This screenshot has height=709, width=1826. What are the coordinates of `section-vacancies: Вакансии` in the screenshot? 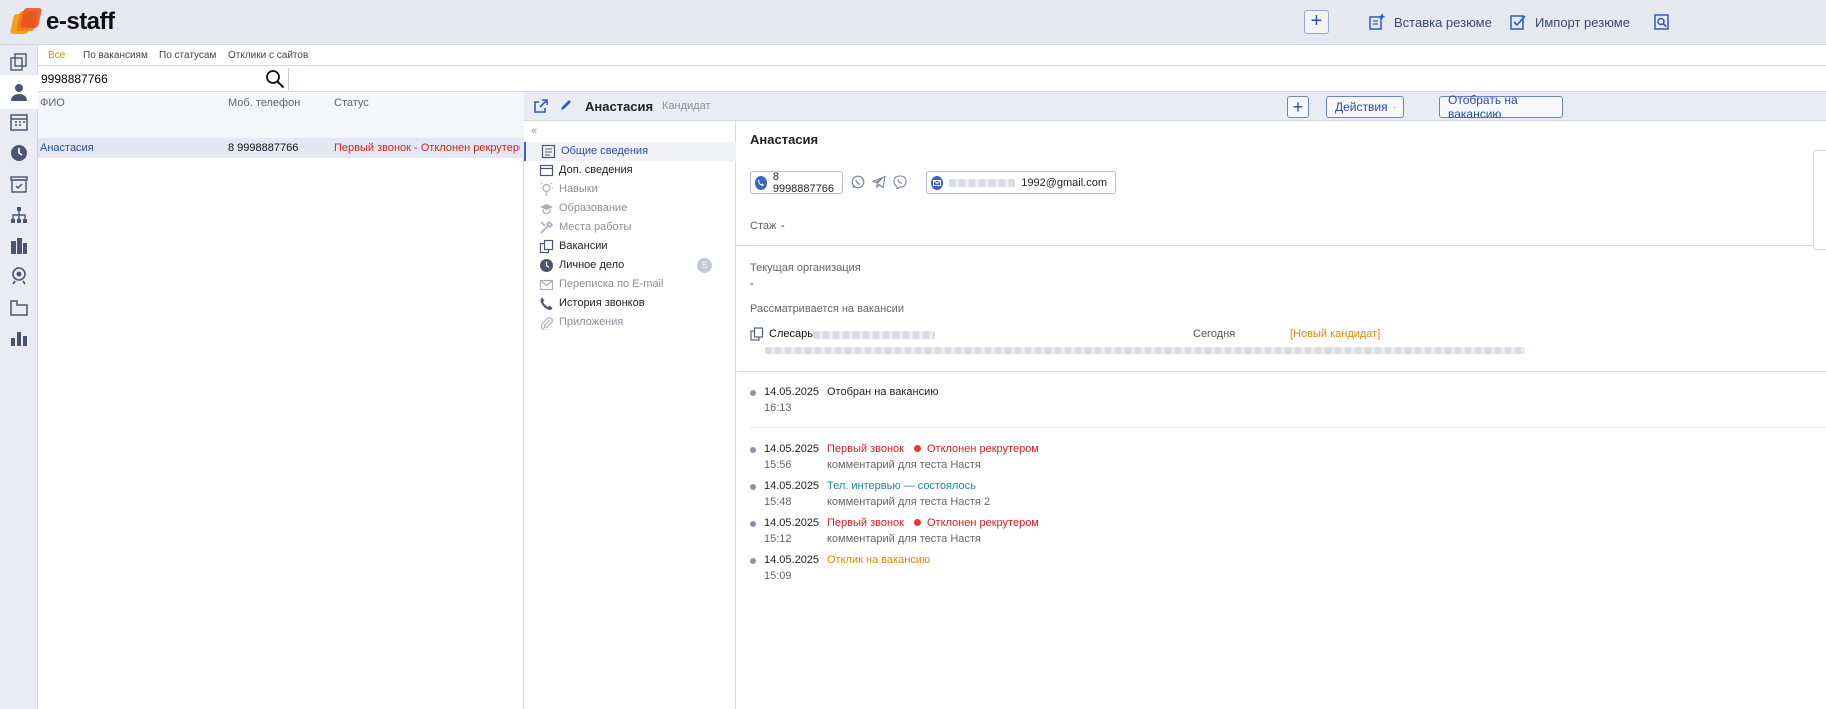 It's located at (630, 246).